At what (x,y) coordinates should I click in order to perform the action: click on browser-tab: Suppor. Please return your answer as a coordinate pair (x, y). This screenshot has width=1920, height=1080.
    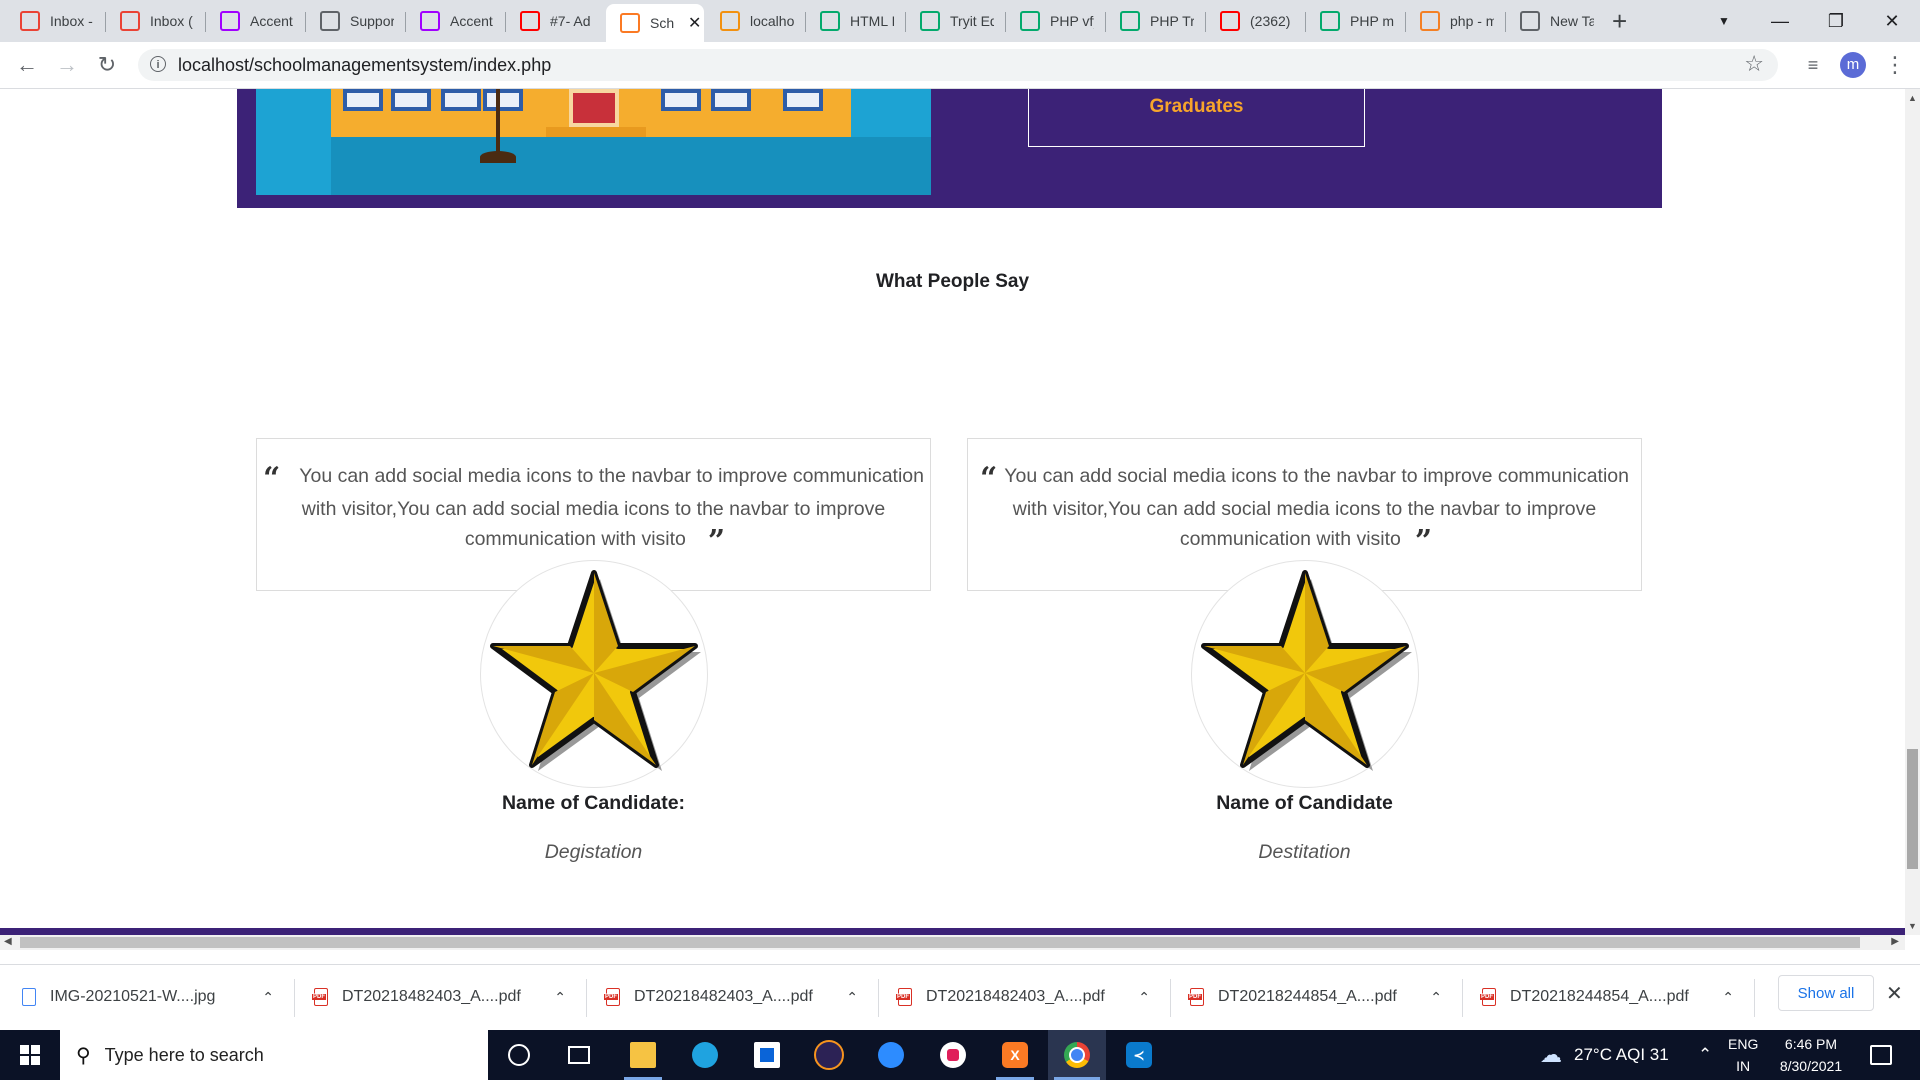
    Looking at the image, I should click on (355, 21).